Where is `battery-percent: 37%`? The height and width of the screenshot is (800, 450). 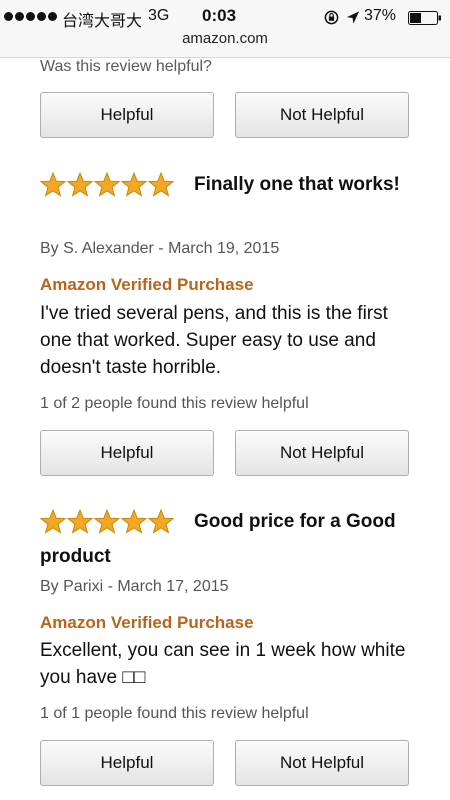 battery-percent: 37% is located at coordinates (380, 15).